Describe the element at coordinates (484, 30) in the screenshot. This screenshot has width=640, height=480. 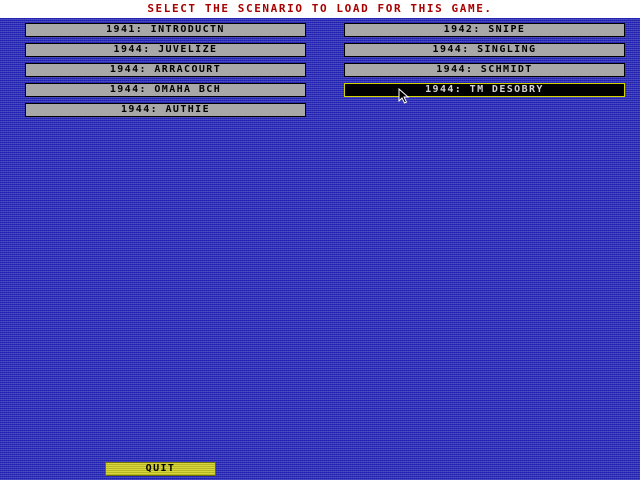
I see `scenario-button-snipe: 1942: SNIPE` at that location.